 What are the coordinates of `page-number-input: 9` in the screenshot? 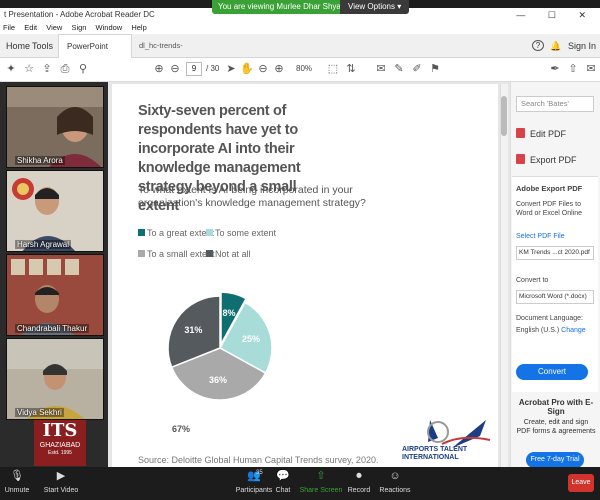 It's located at (194, 69).